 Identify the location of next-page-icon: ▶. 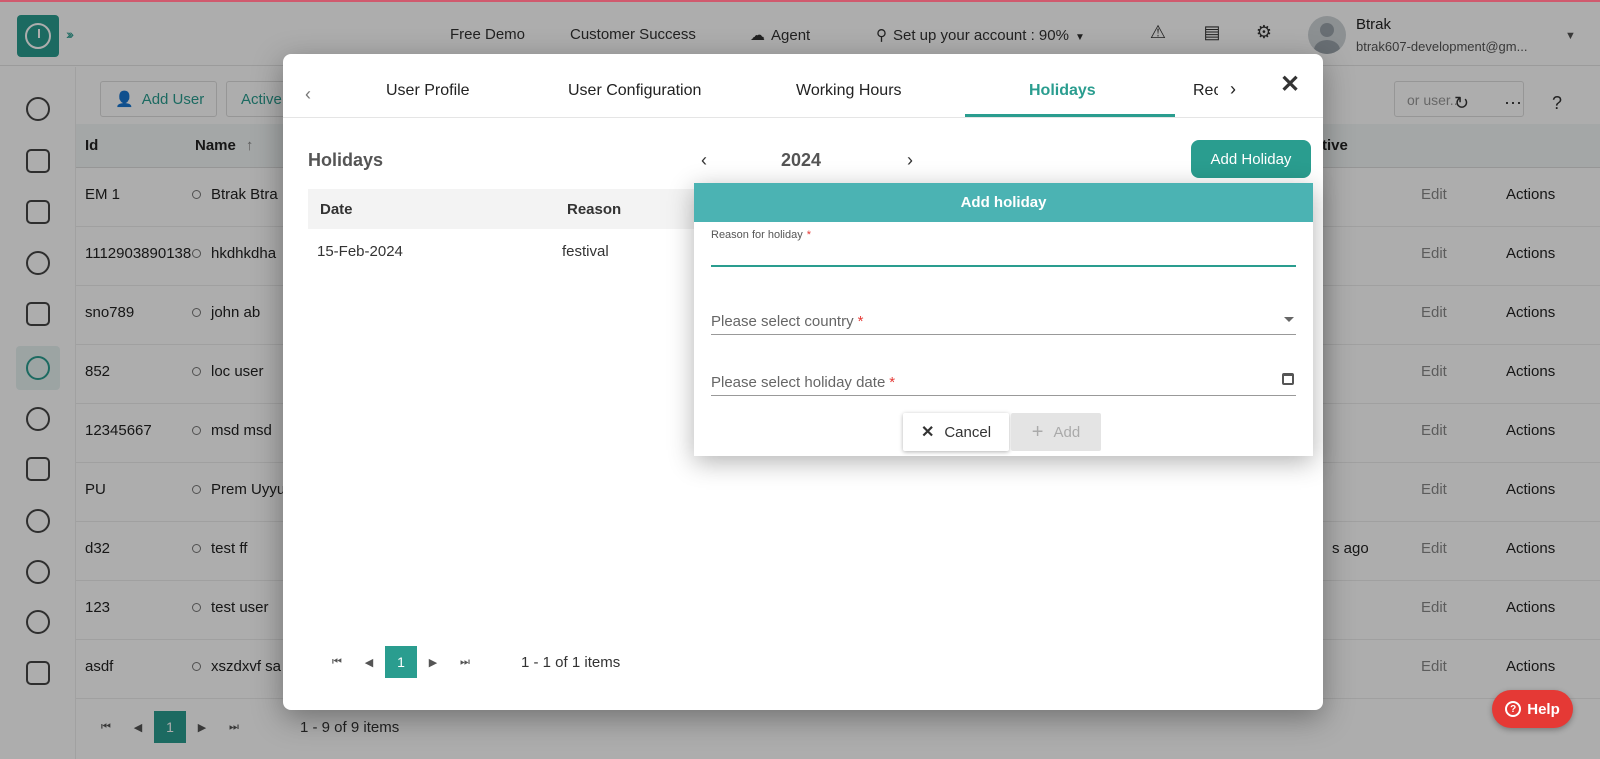
(433, 662).